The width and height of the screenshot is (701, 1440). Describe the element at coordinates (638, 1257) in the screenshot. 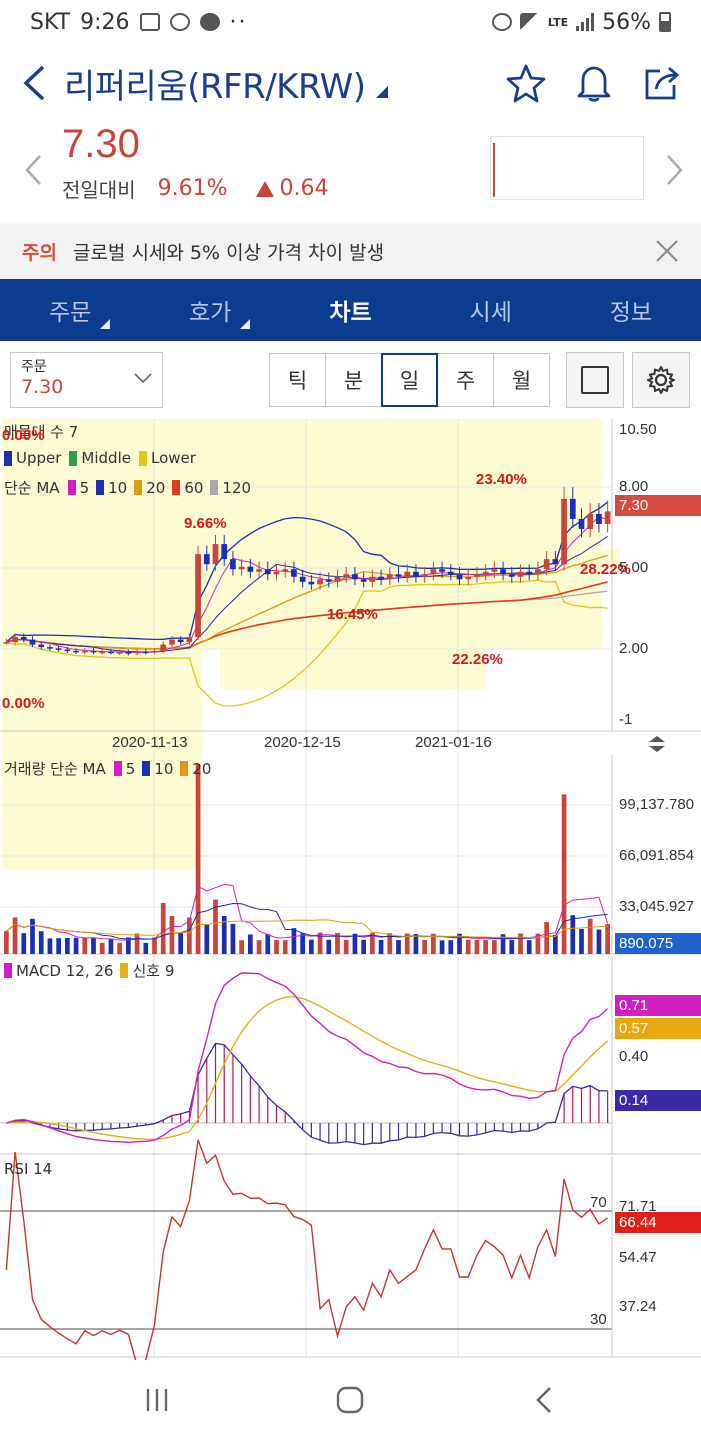

I see `rsi-ytick: 54.47` at that location.